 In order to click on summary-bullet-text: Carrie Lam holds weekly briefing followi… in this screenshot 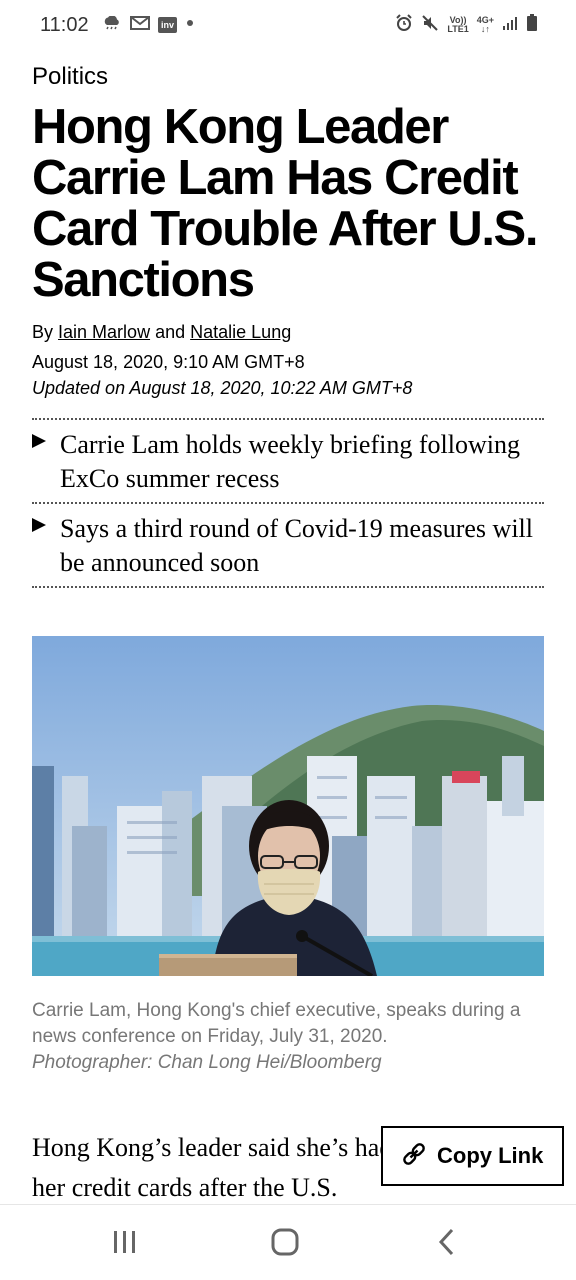, I will do `click(290, 461)`.